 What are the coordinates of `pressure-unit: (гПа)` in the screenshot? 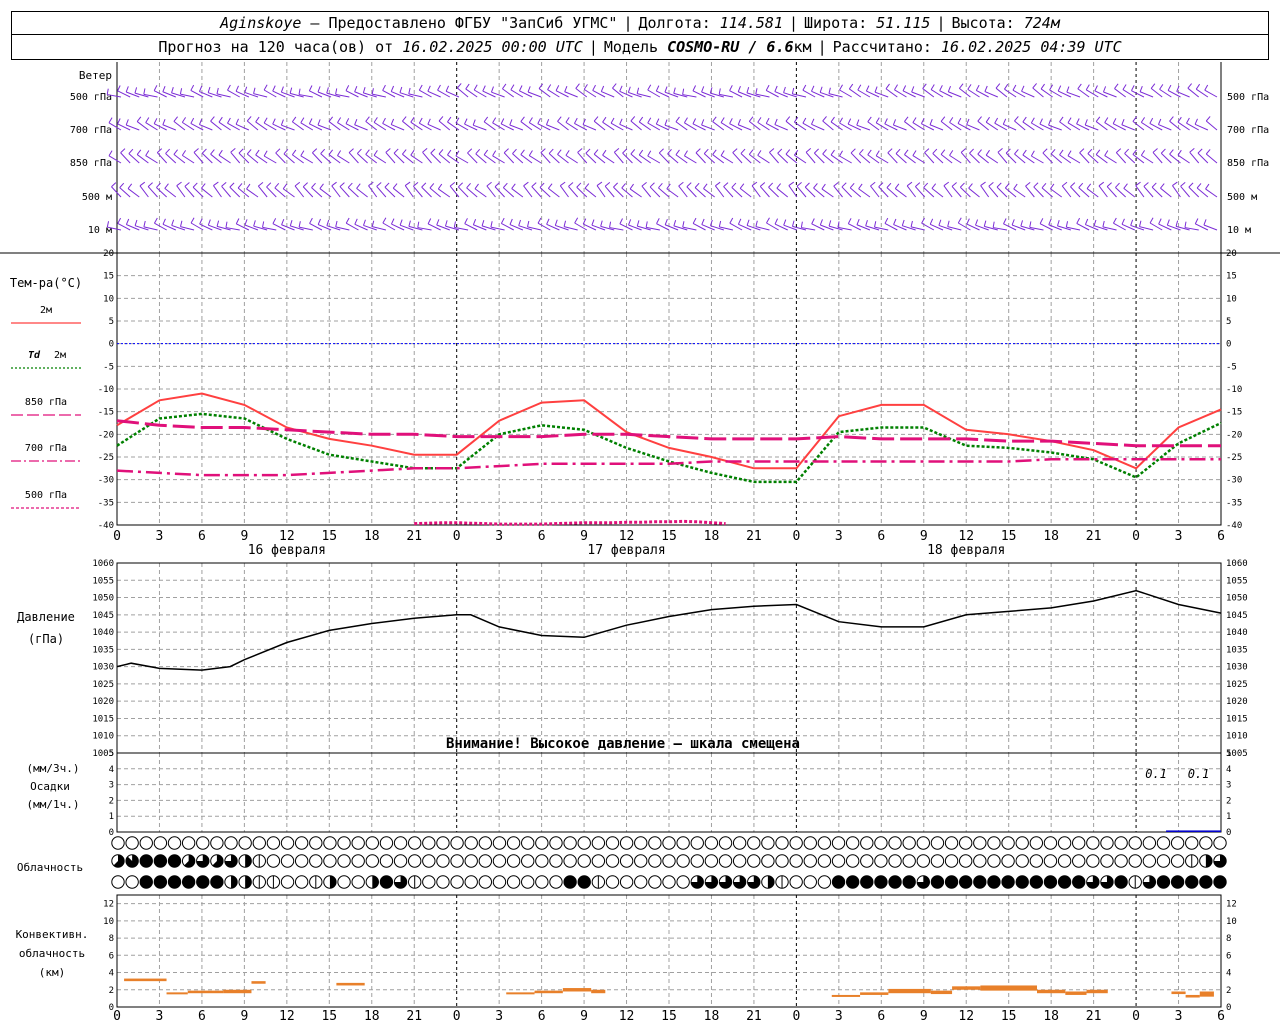 It's located at (46, 639).